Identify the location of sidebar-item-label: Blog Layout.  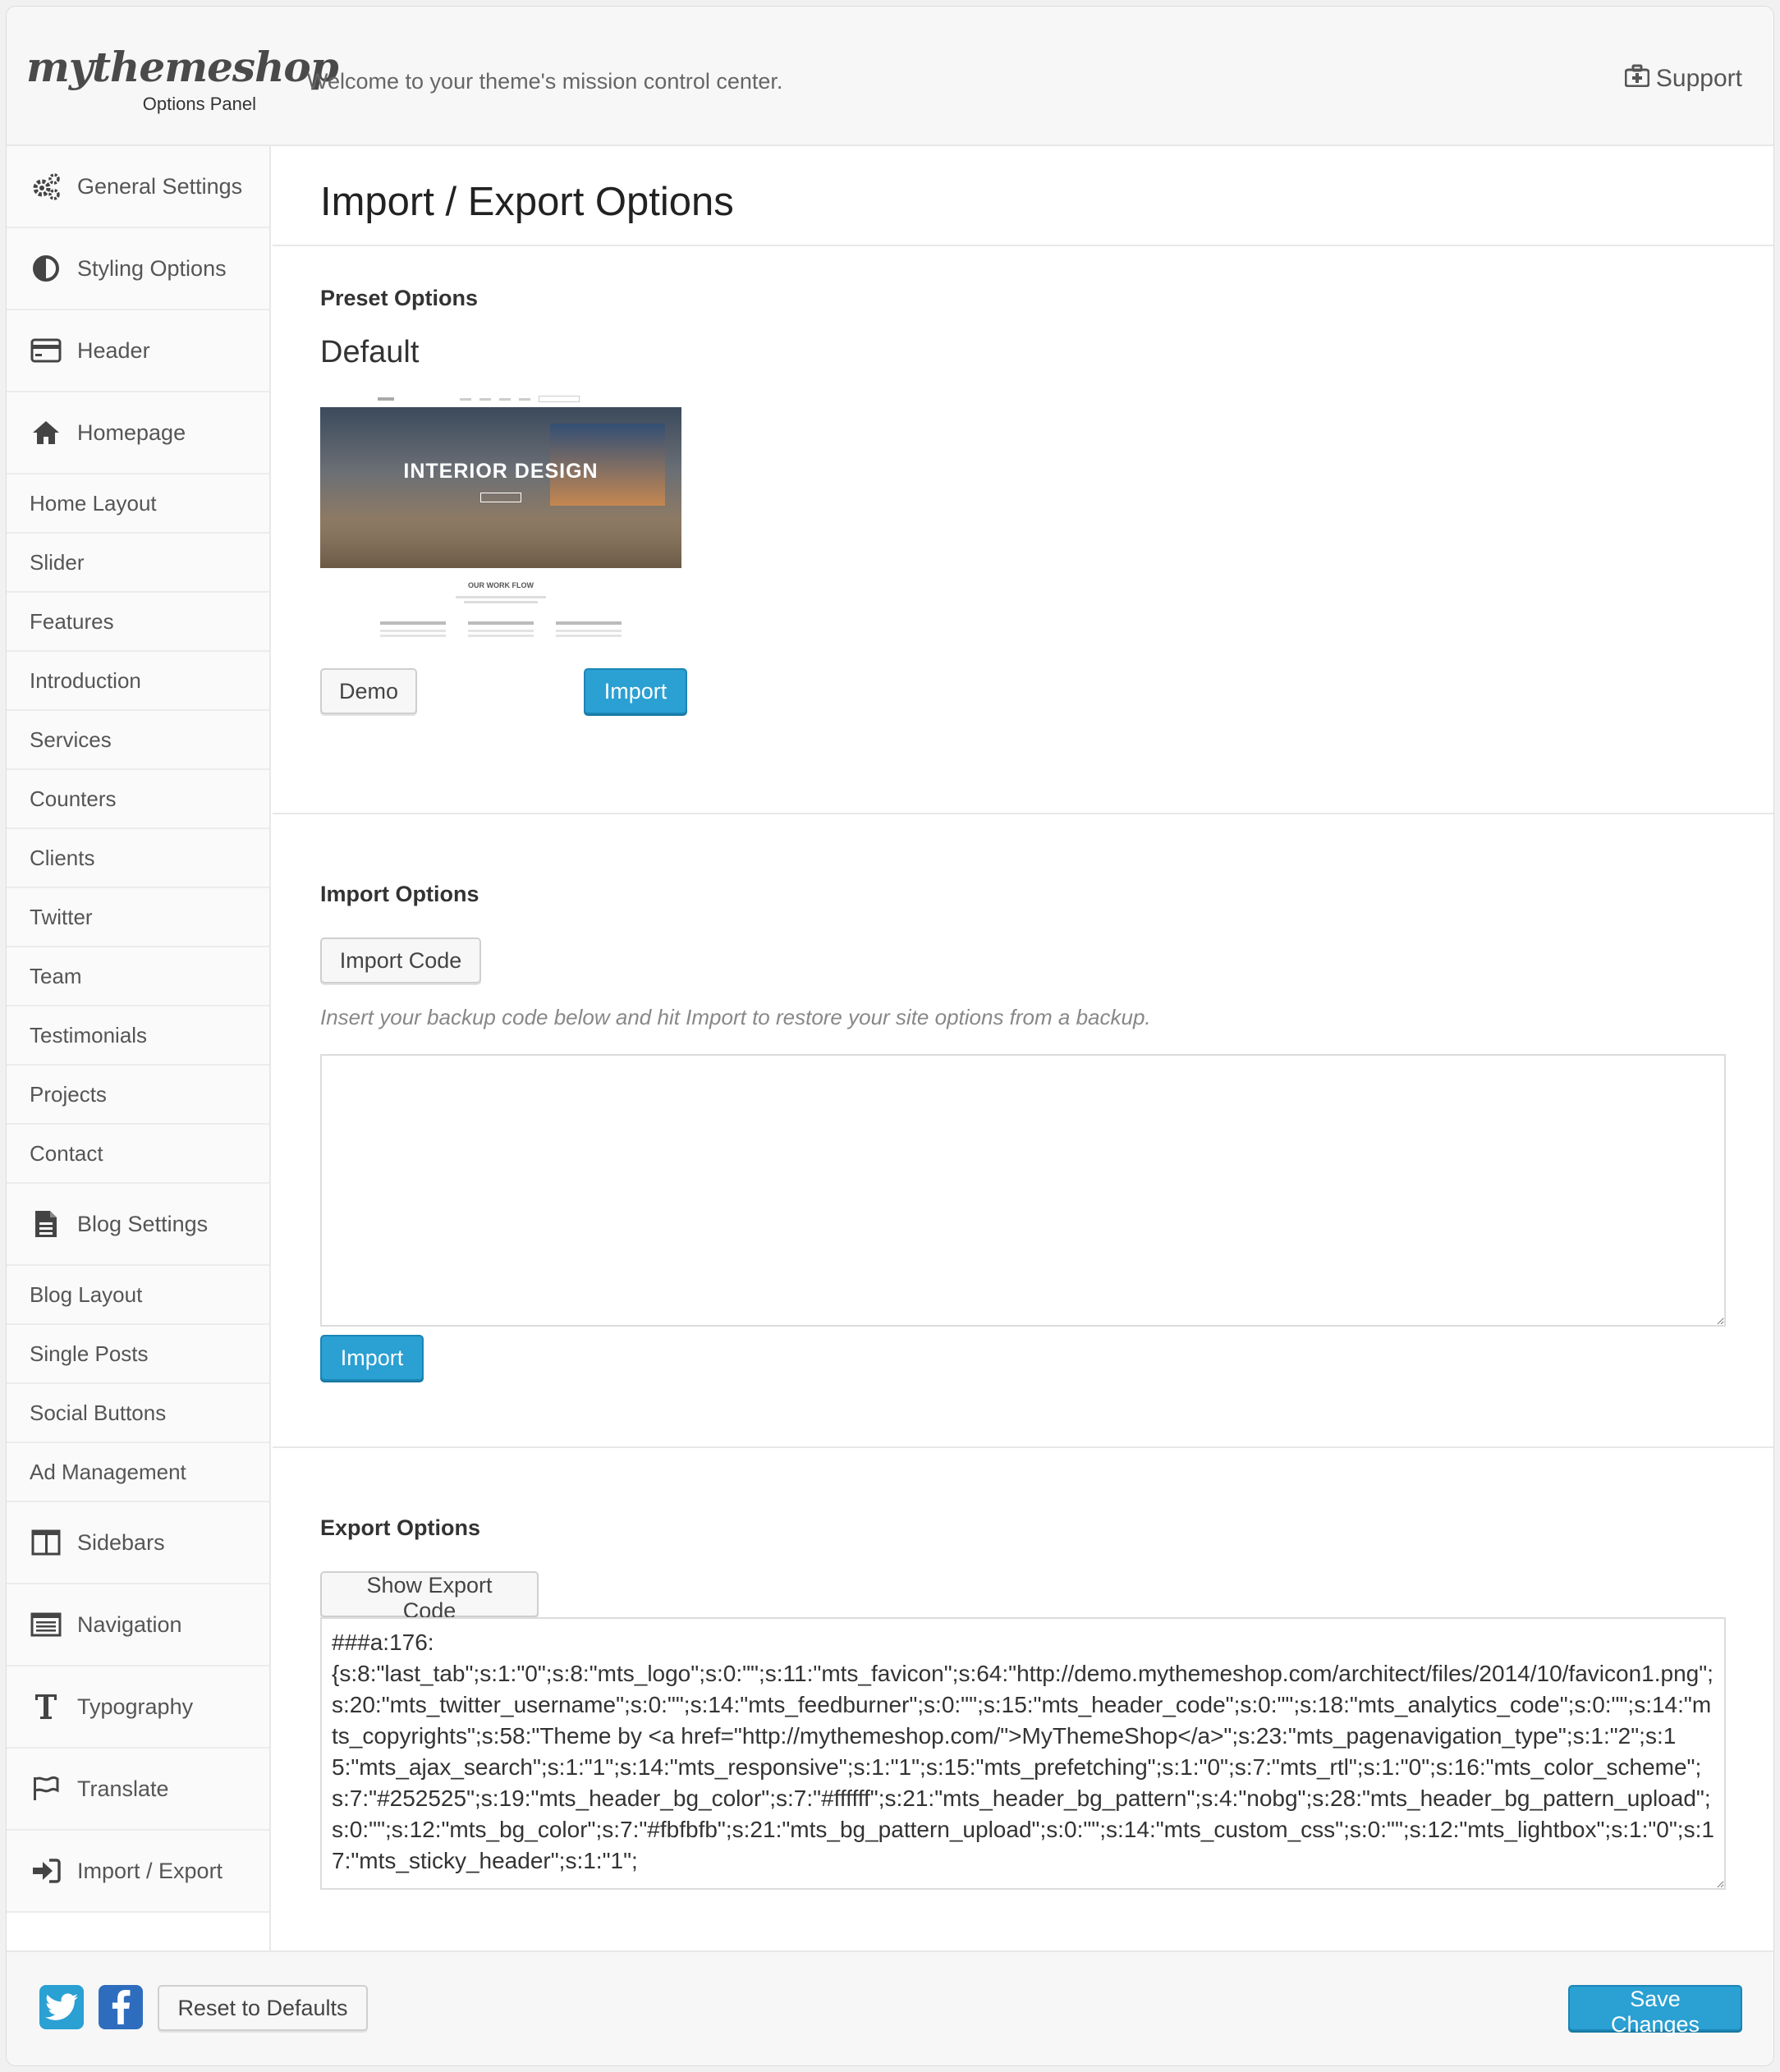
(86, 1294).